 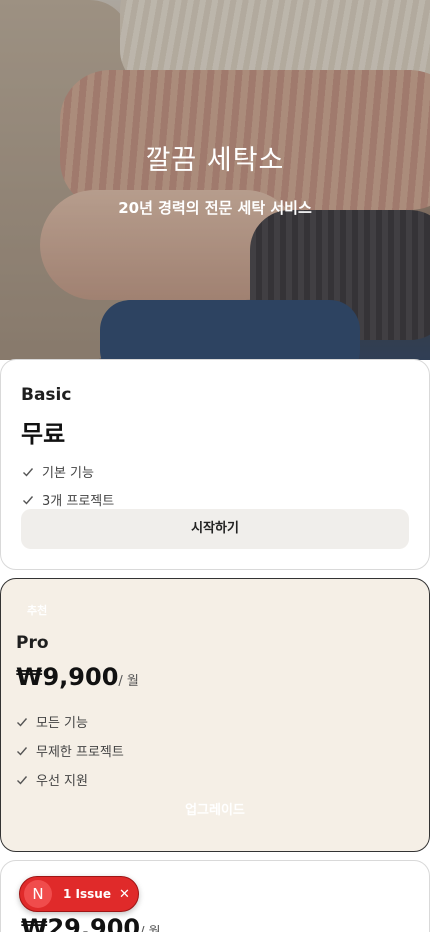 I want to click on feature-label: 무제한 프로젝트, so click(x=80, y=752).